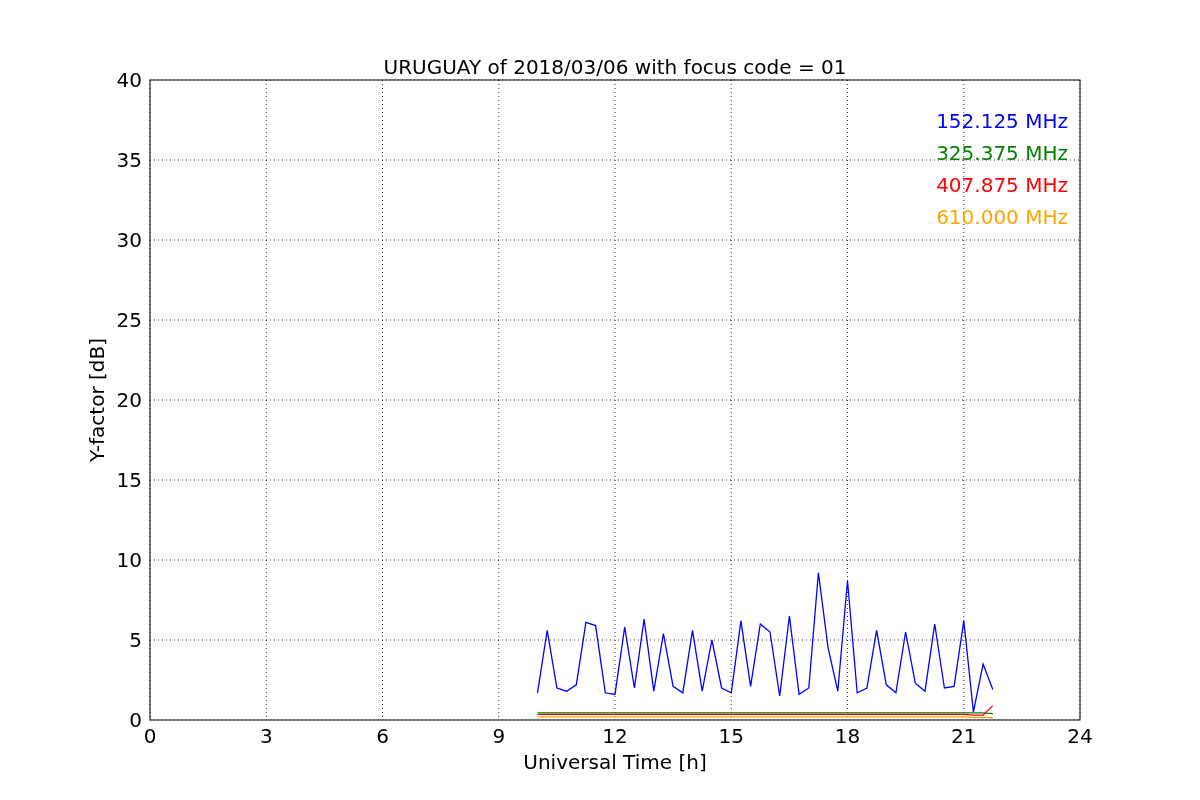  I want to click on legend-label: 152.125 MHz, so click(1002, 121).